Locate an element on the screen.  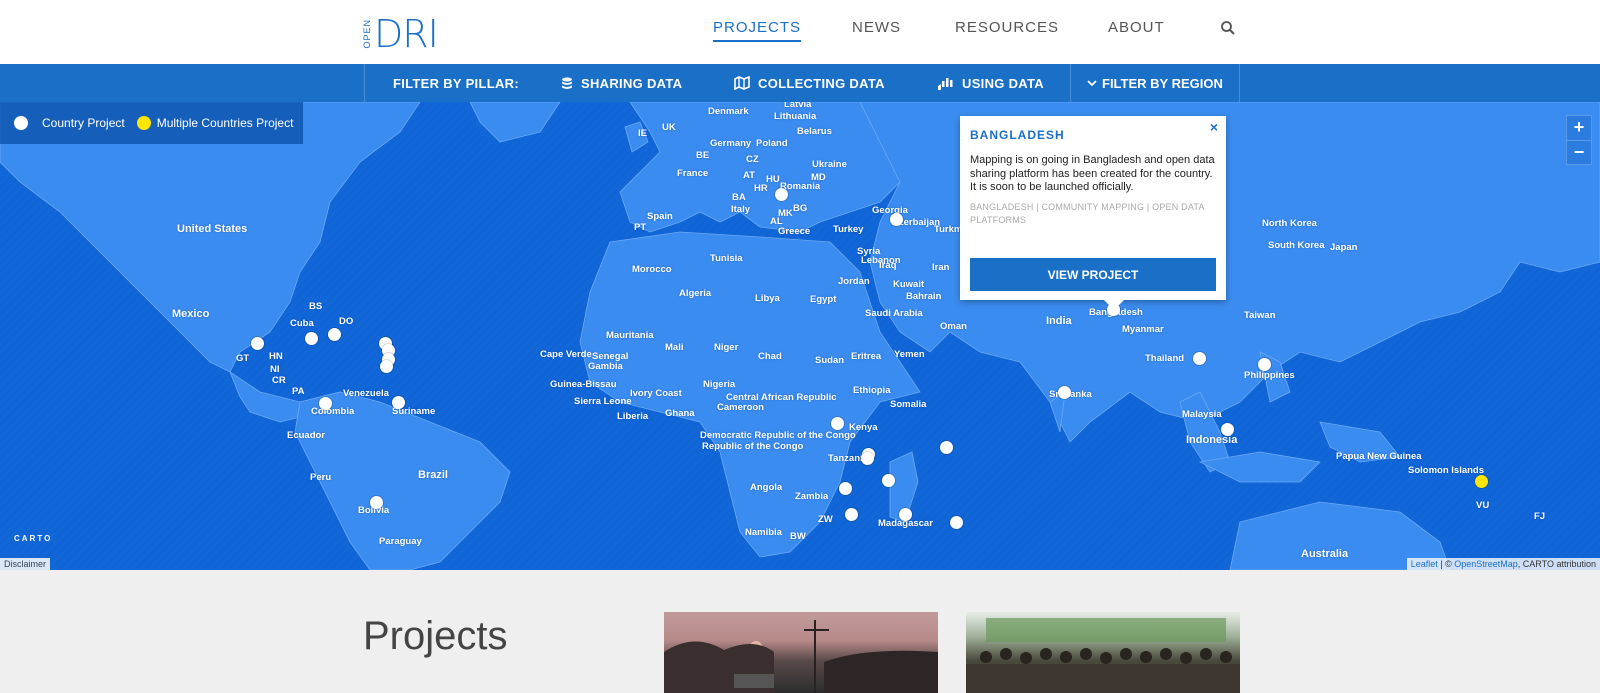
map-label: Egypt is located at coordinates (823, 299).